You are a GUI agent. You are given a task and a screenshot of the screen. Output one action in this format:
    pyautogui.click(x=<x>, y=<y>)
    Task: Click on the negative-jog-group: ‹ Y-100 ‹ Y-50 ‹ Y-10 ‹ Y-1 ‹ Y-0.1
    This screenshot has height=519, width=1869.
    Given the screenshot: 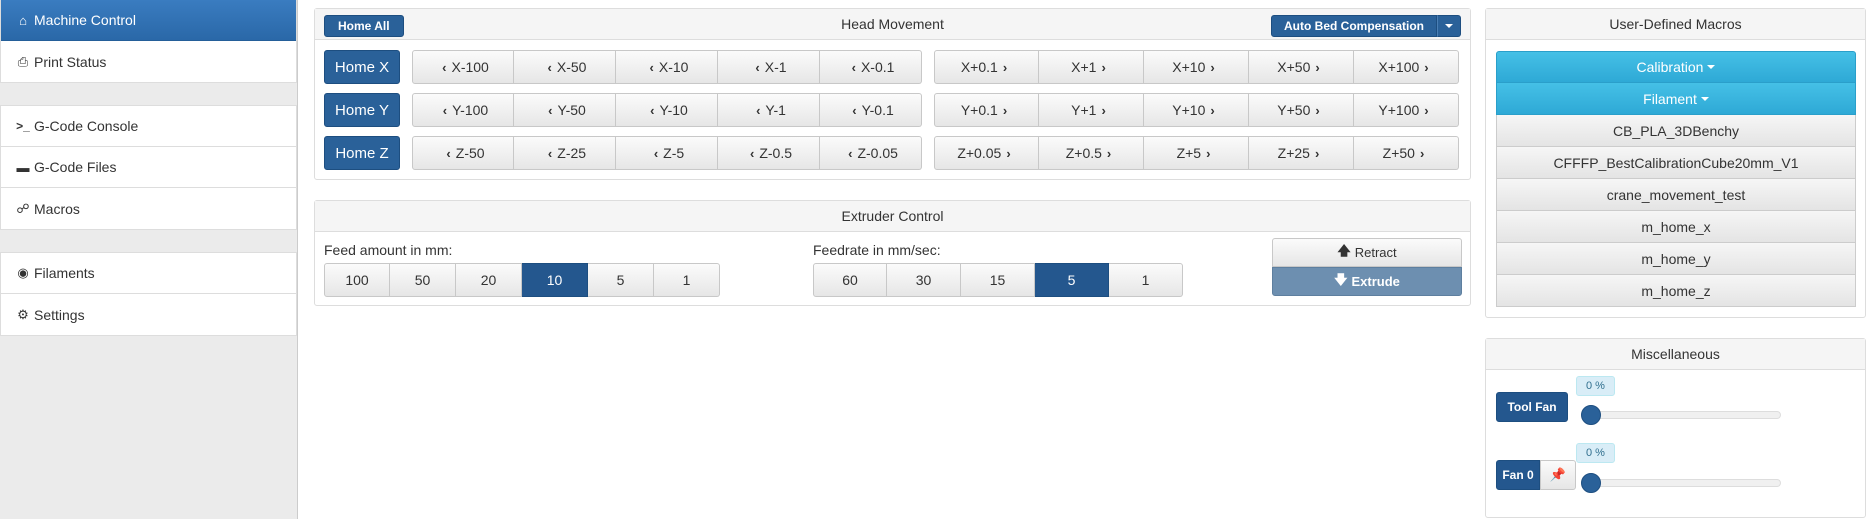 What is the action you would take?
    pyautogui.click(x=667, y=110)
    